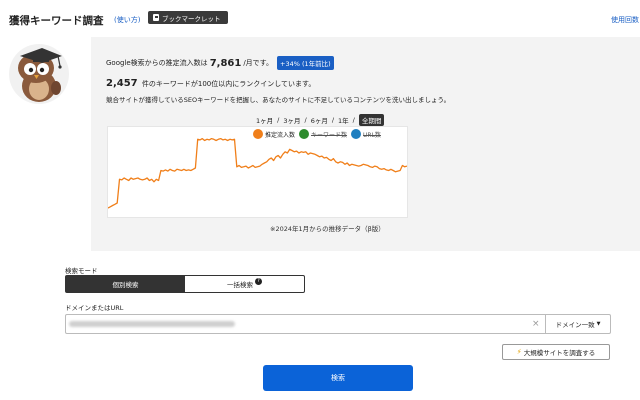 The height and width of the screenshot is (400, 640). What do you see at coordinates (536, 324) in the screenshot?
I see `clear-icon: ×` at bounding box center [536, 324].